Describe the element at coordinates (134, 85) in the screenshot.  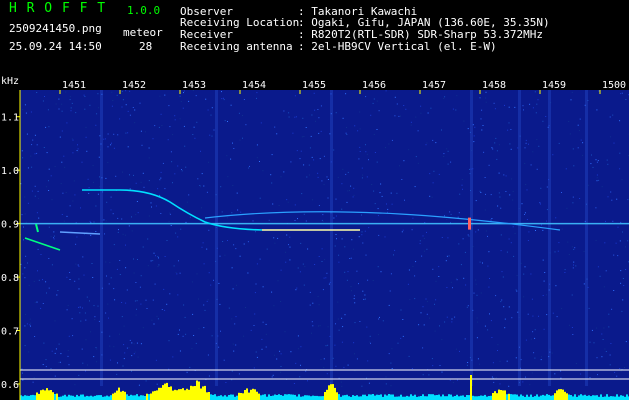
I see `x-tick-label: 1452` at that location.